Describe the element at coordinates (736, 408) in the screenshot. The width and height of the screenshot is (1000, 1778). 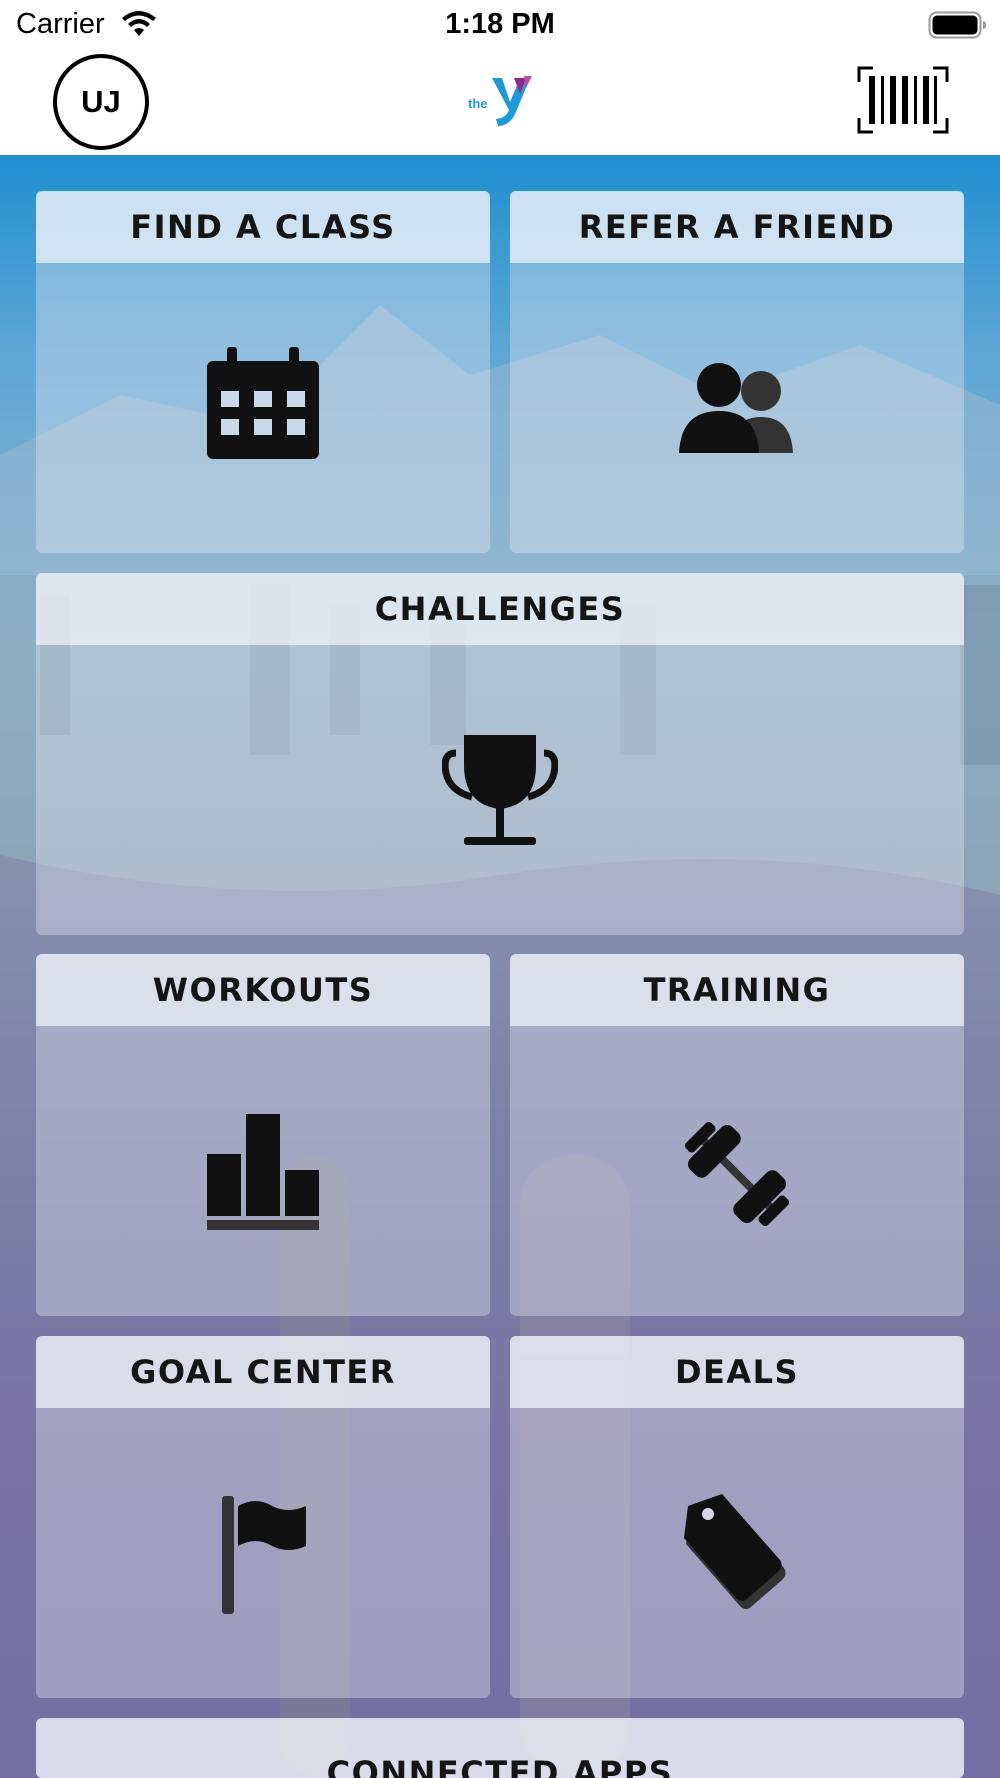
I see `people-icon` at that location.